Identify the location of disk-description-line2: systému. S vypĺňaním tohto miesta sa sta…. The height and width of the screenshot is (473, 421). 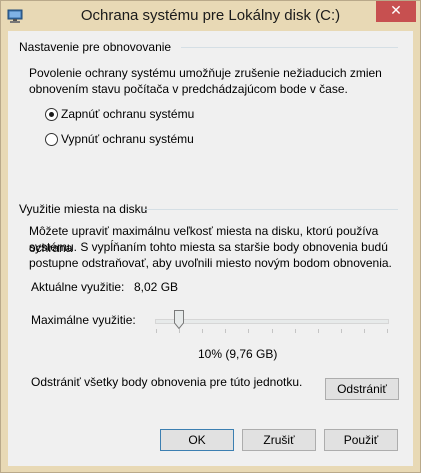
(208, 247).